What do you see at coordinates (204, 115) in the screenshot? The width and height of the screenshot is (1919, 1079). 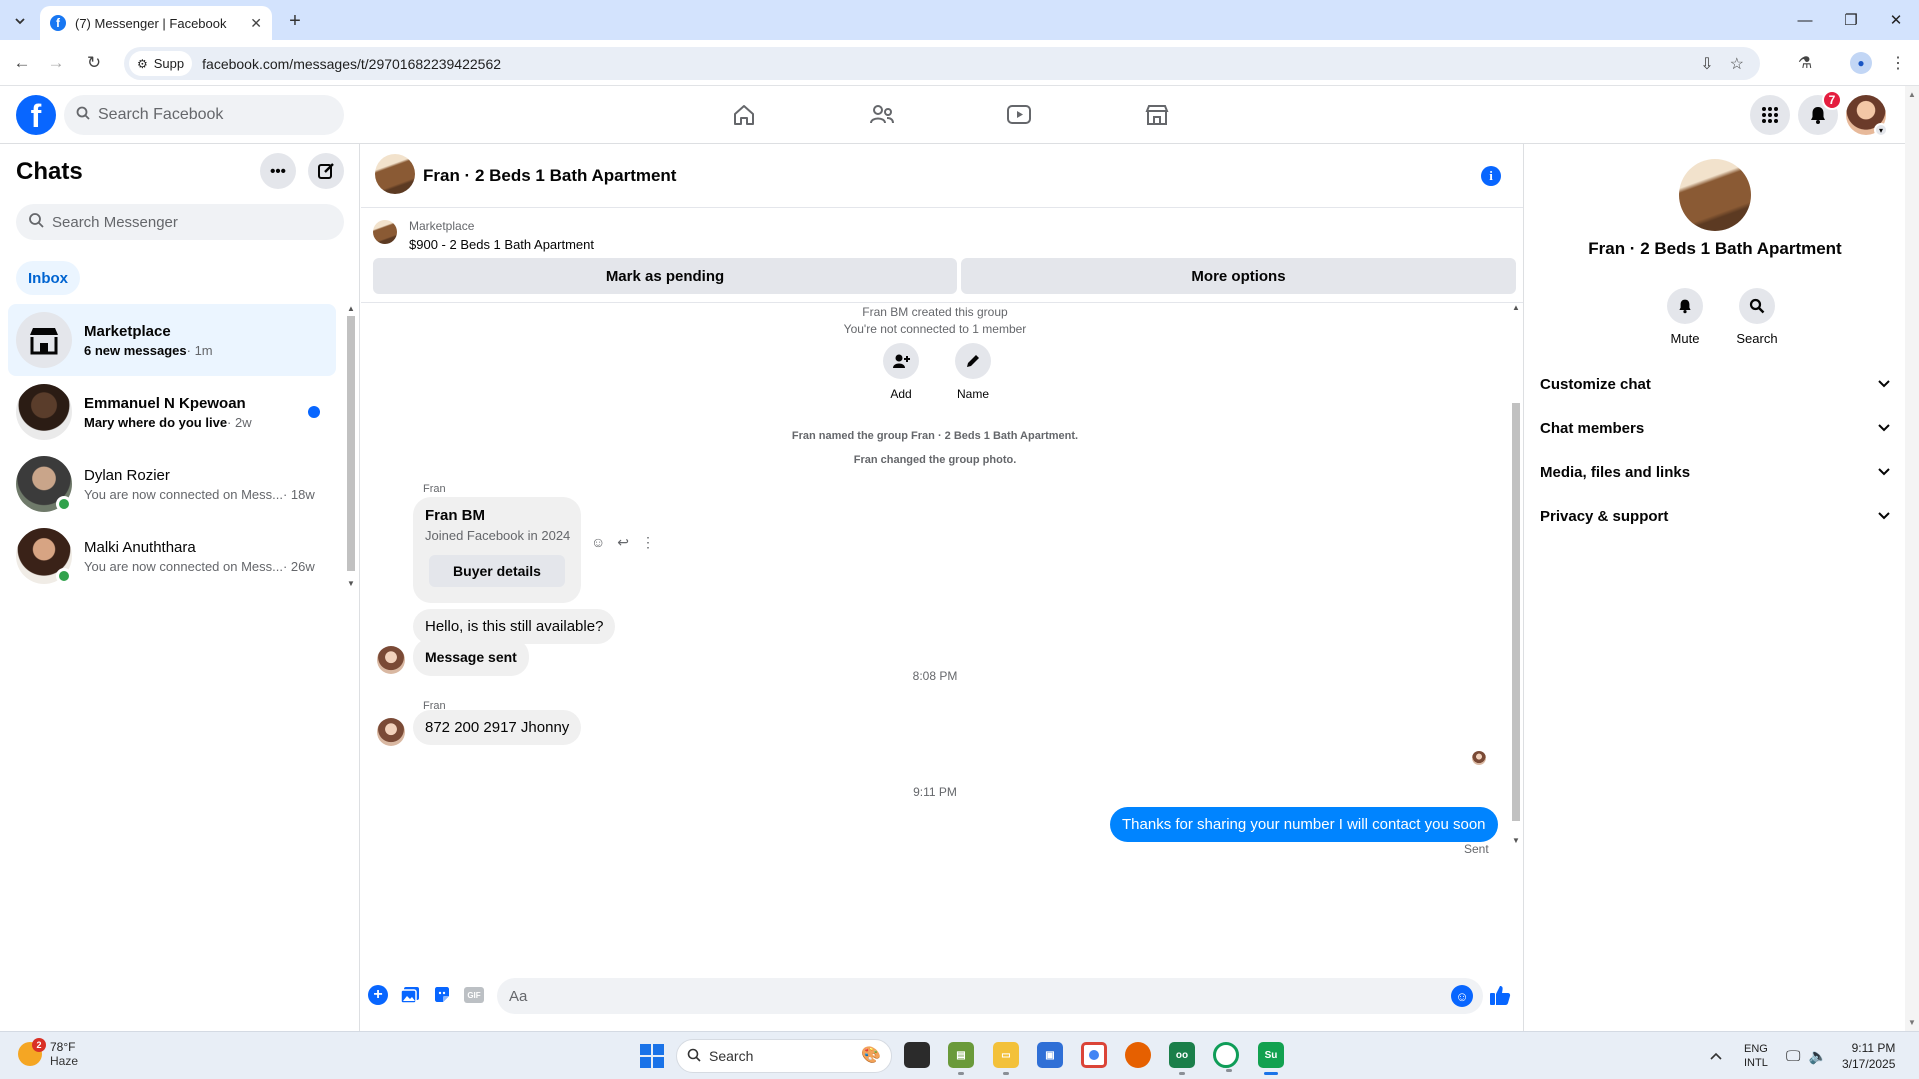 I see `facebook-search-input: Search Facebook` at bounding box center [204, 115].